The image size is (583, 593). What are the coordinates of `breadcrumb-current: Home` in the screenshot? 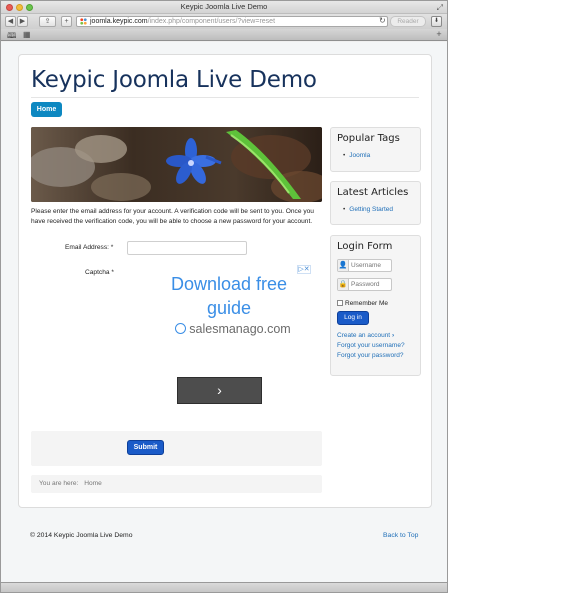 It's located at (93, 483).